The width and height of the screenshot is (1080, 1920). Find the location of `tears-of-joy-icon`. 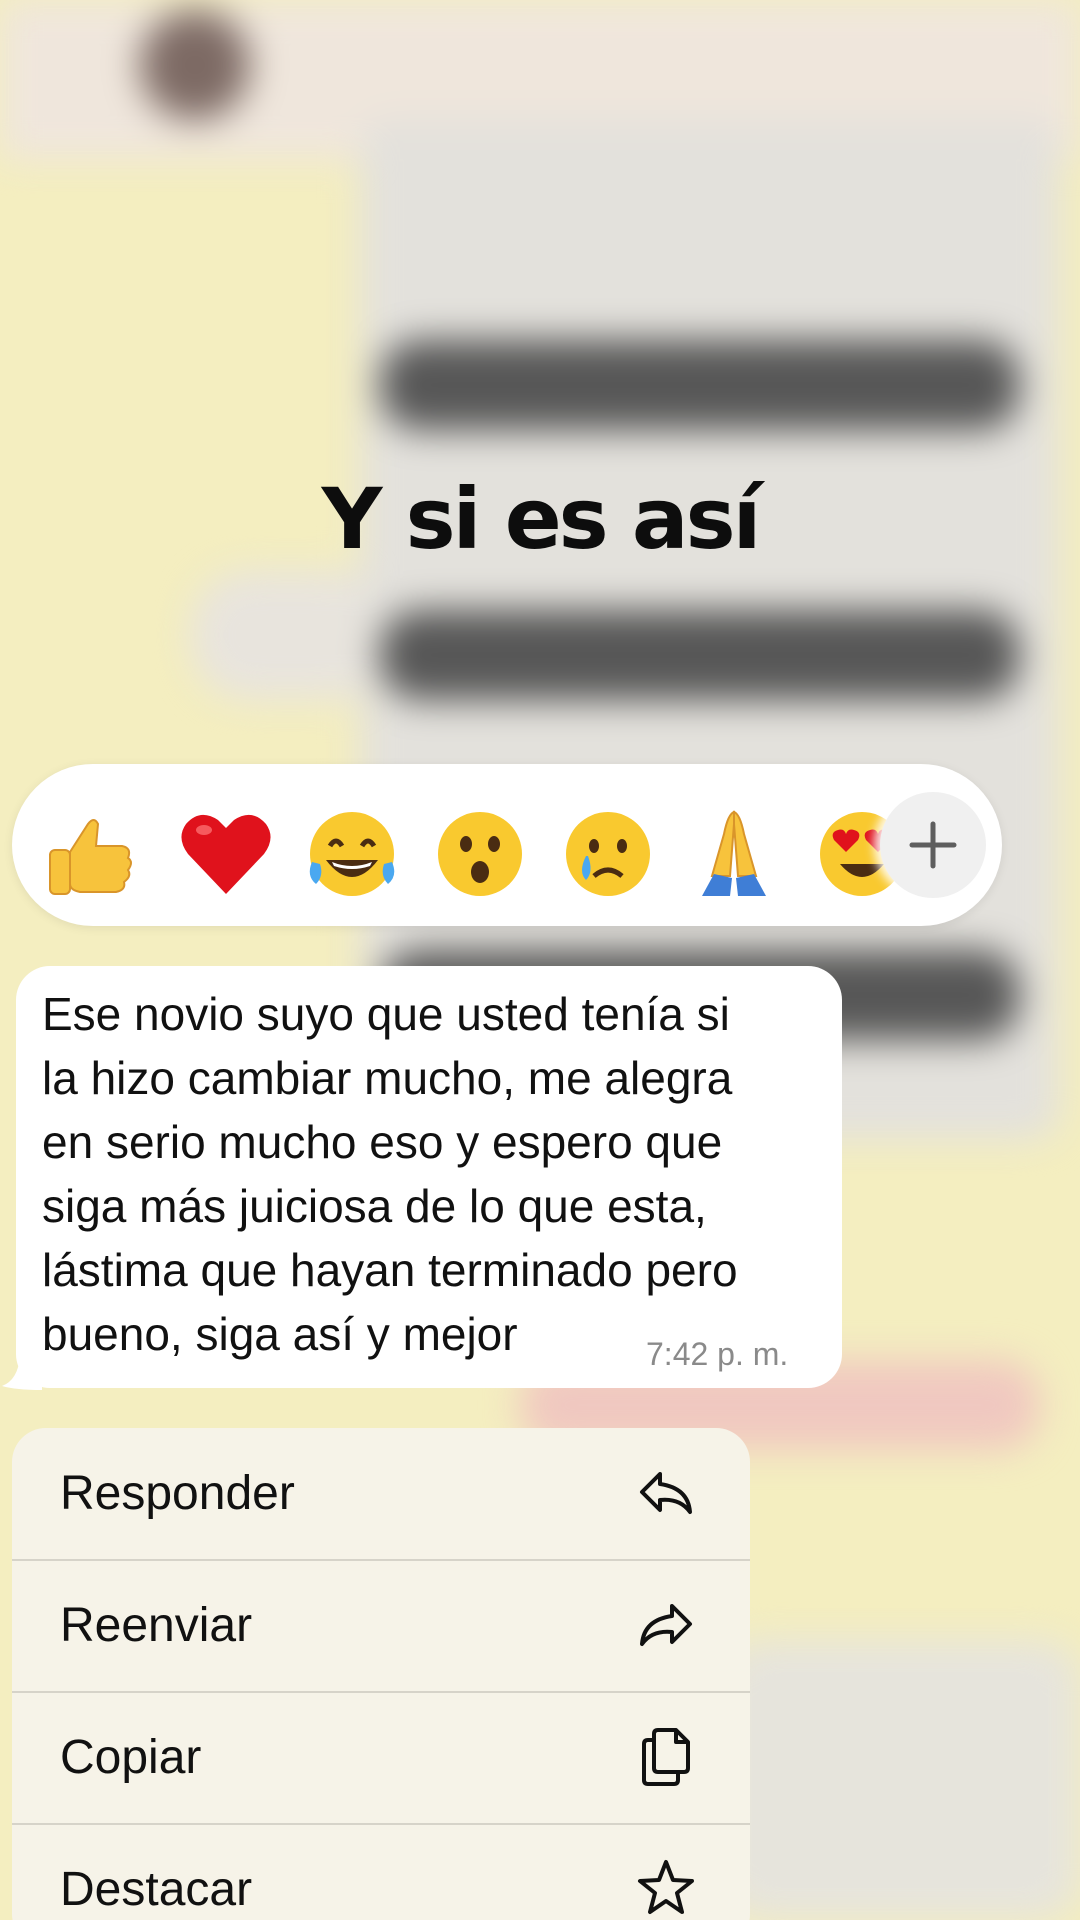

tears-of-joy-icon is located at coordinates (352, 854).